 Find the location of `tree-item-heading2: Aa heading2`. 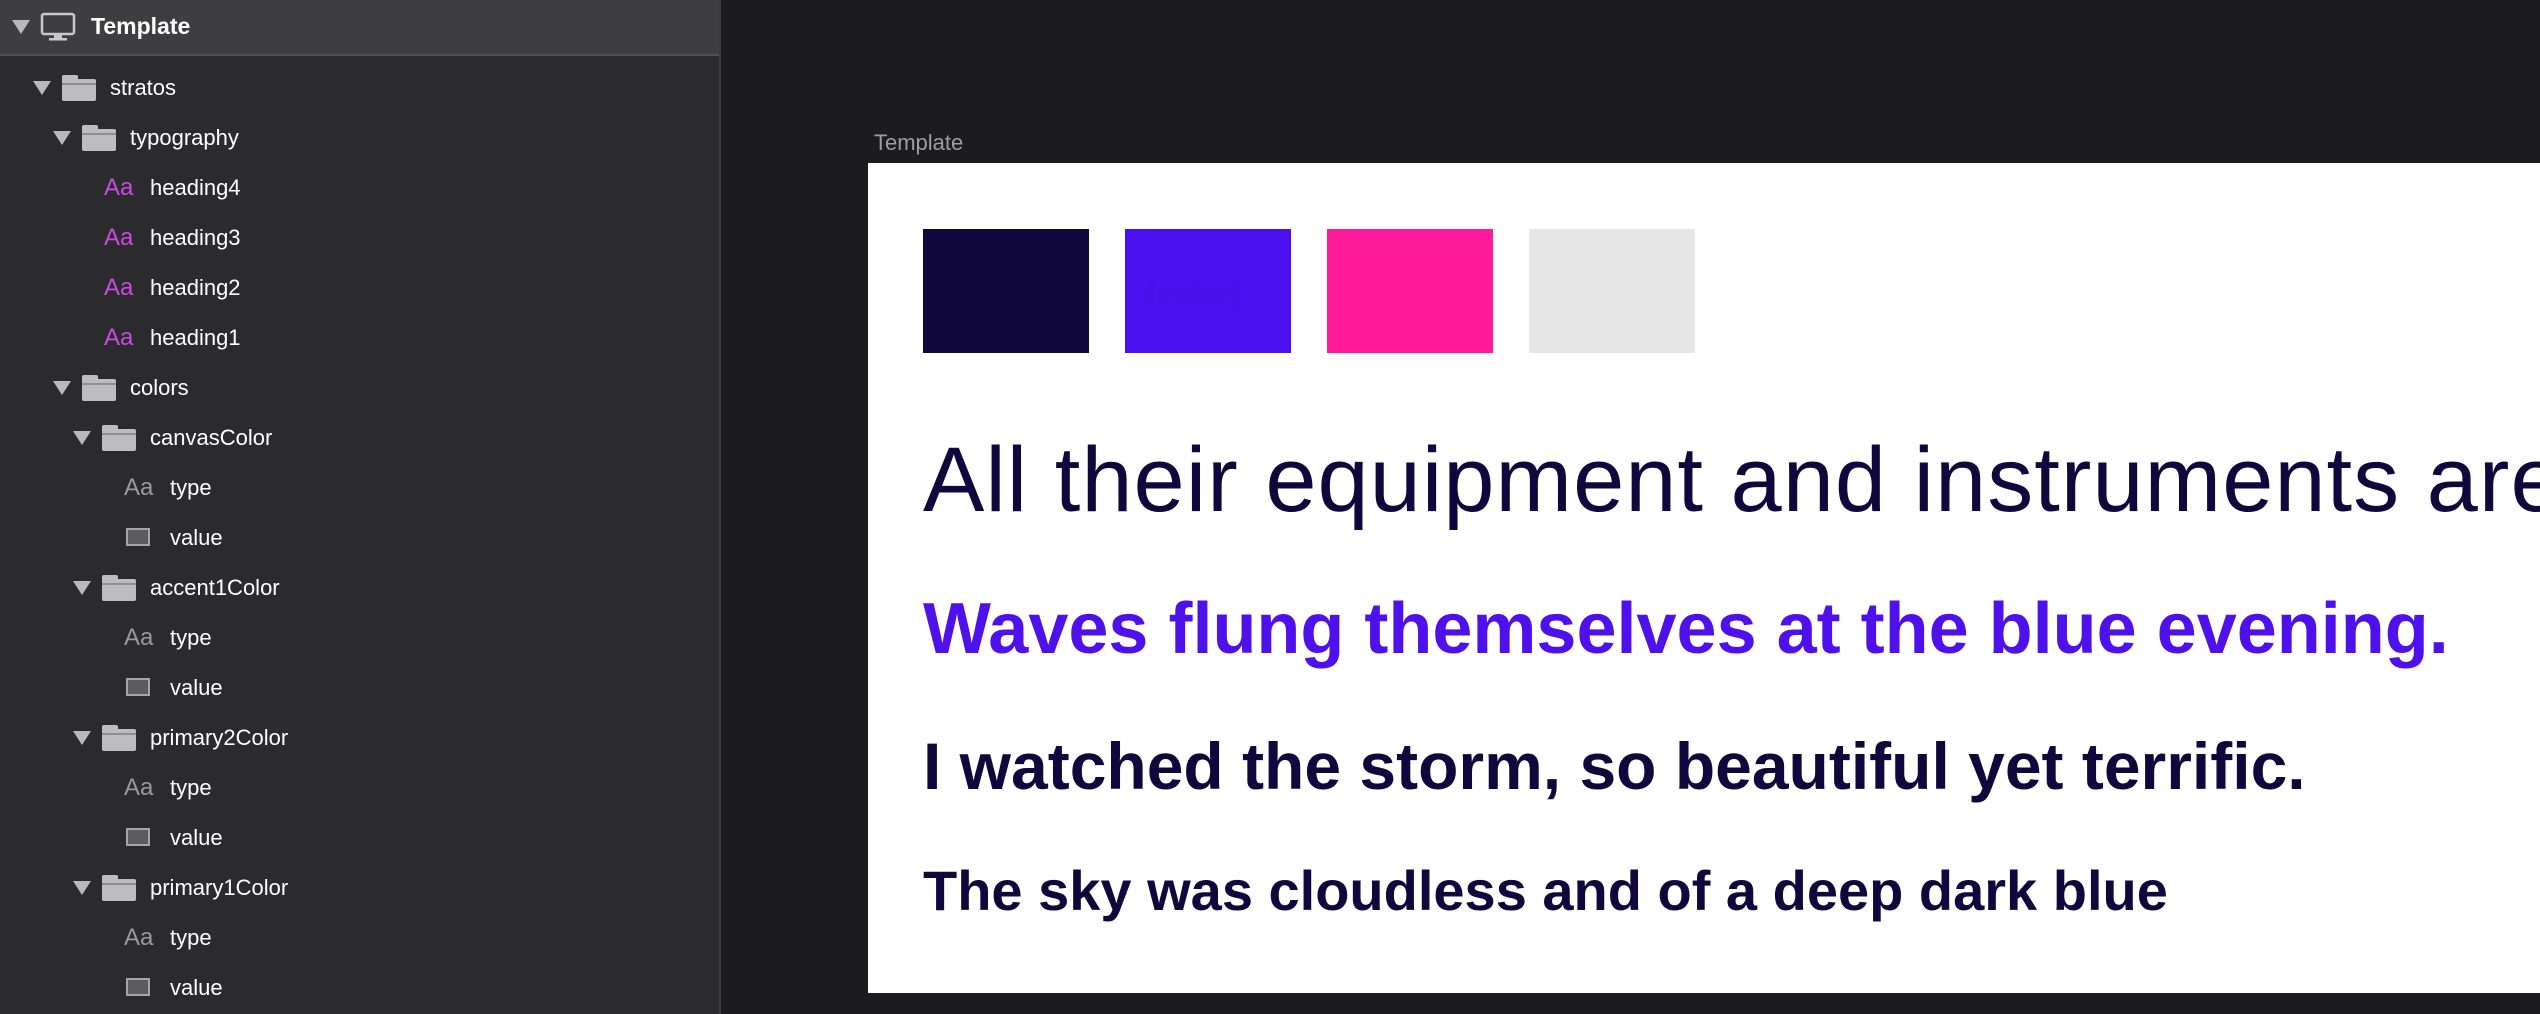

tree-item-heading2: Aa heading2 is located at coordinates (359, 288).